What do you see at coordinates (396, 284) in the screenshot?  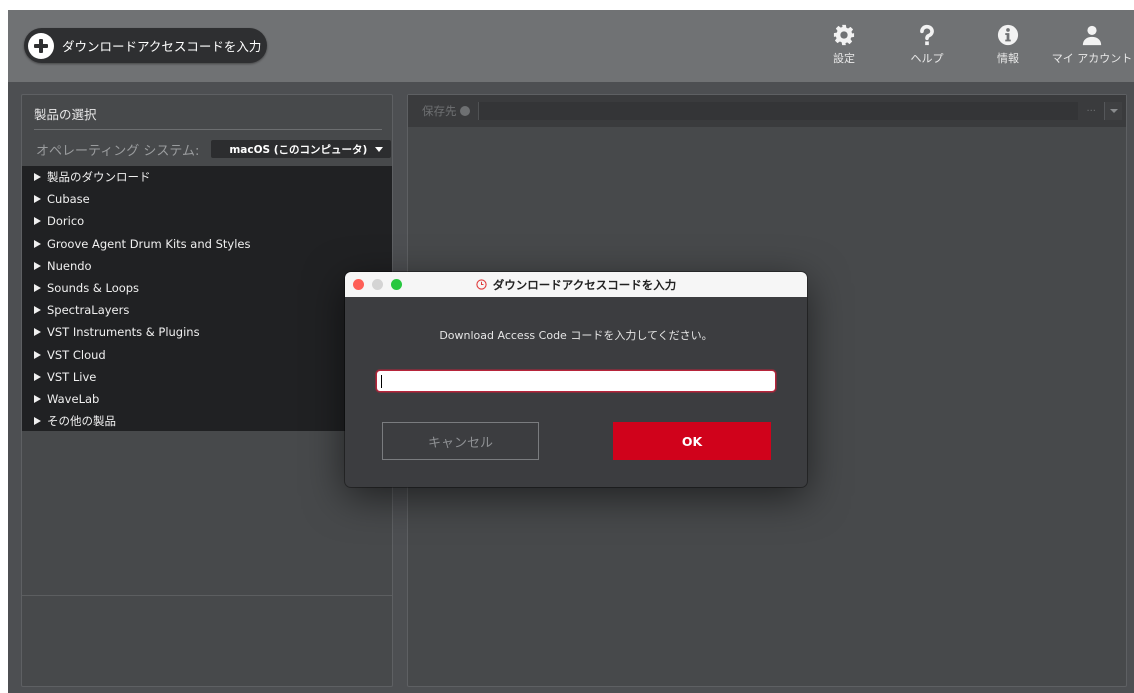 I see `zoom-window-button` at bounding box center [396, 284].